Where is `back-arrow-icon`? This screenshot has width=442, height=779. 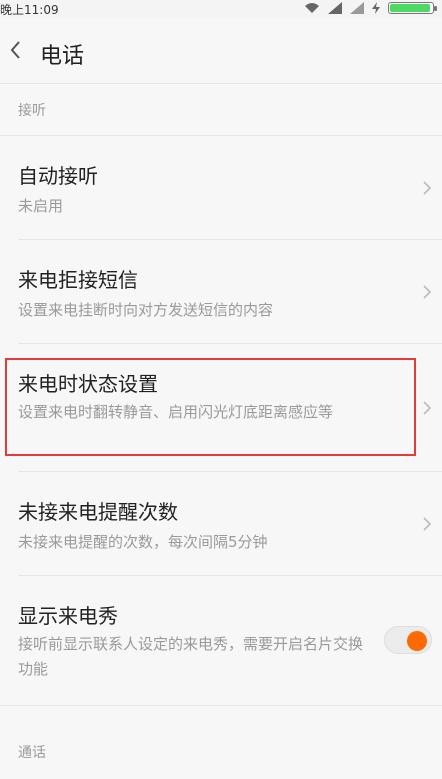
back-arrow-icon is located at coordinates (16, 50).